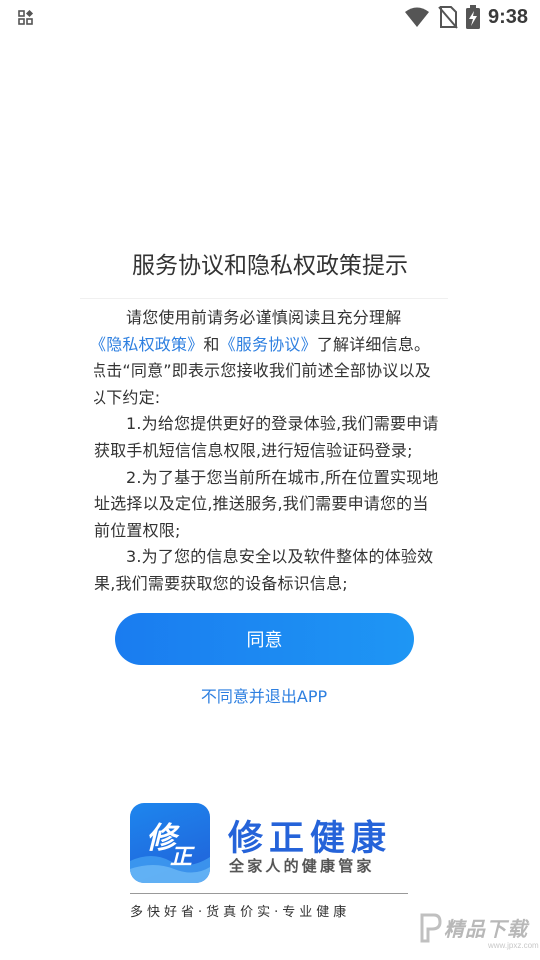 The height and width of the screenshot is (960, 540). I want to click on watermark-text: 精品下载, so click(486, 929).